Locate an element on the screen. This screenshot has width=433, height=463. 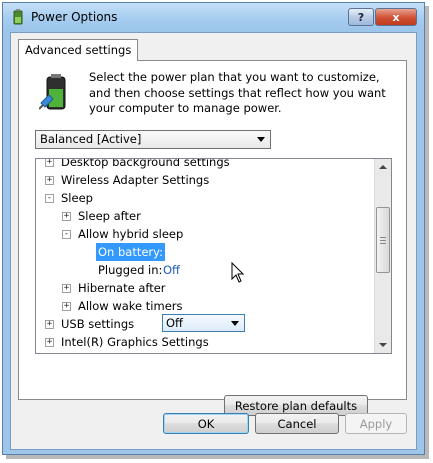
tree-item-label: Hibernate after is located at coordinates (122, 288).